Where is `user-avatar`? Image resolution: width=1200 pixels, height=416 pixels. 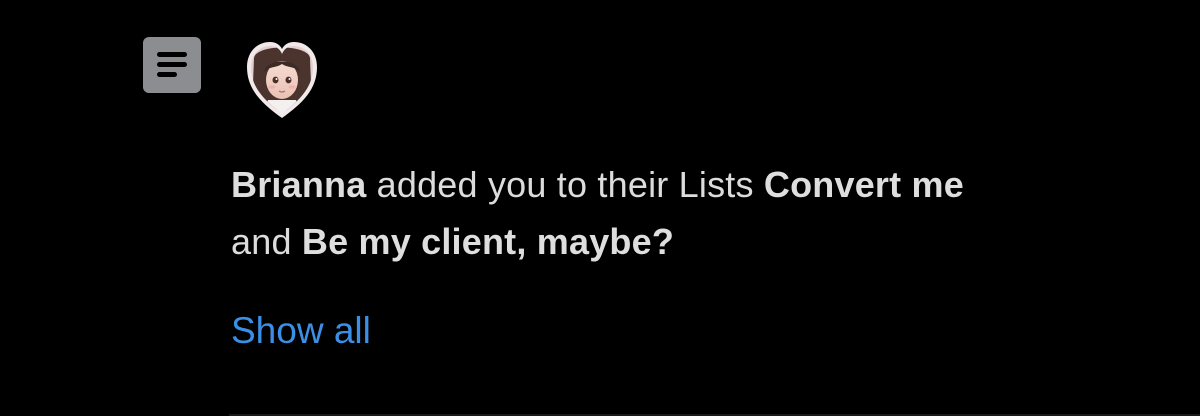
user-avatar is located at coordinates (282, 80).